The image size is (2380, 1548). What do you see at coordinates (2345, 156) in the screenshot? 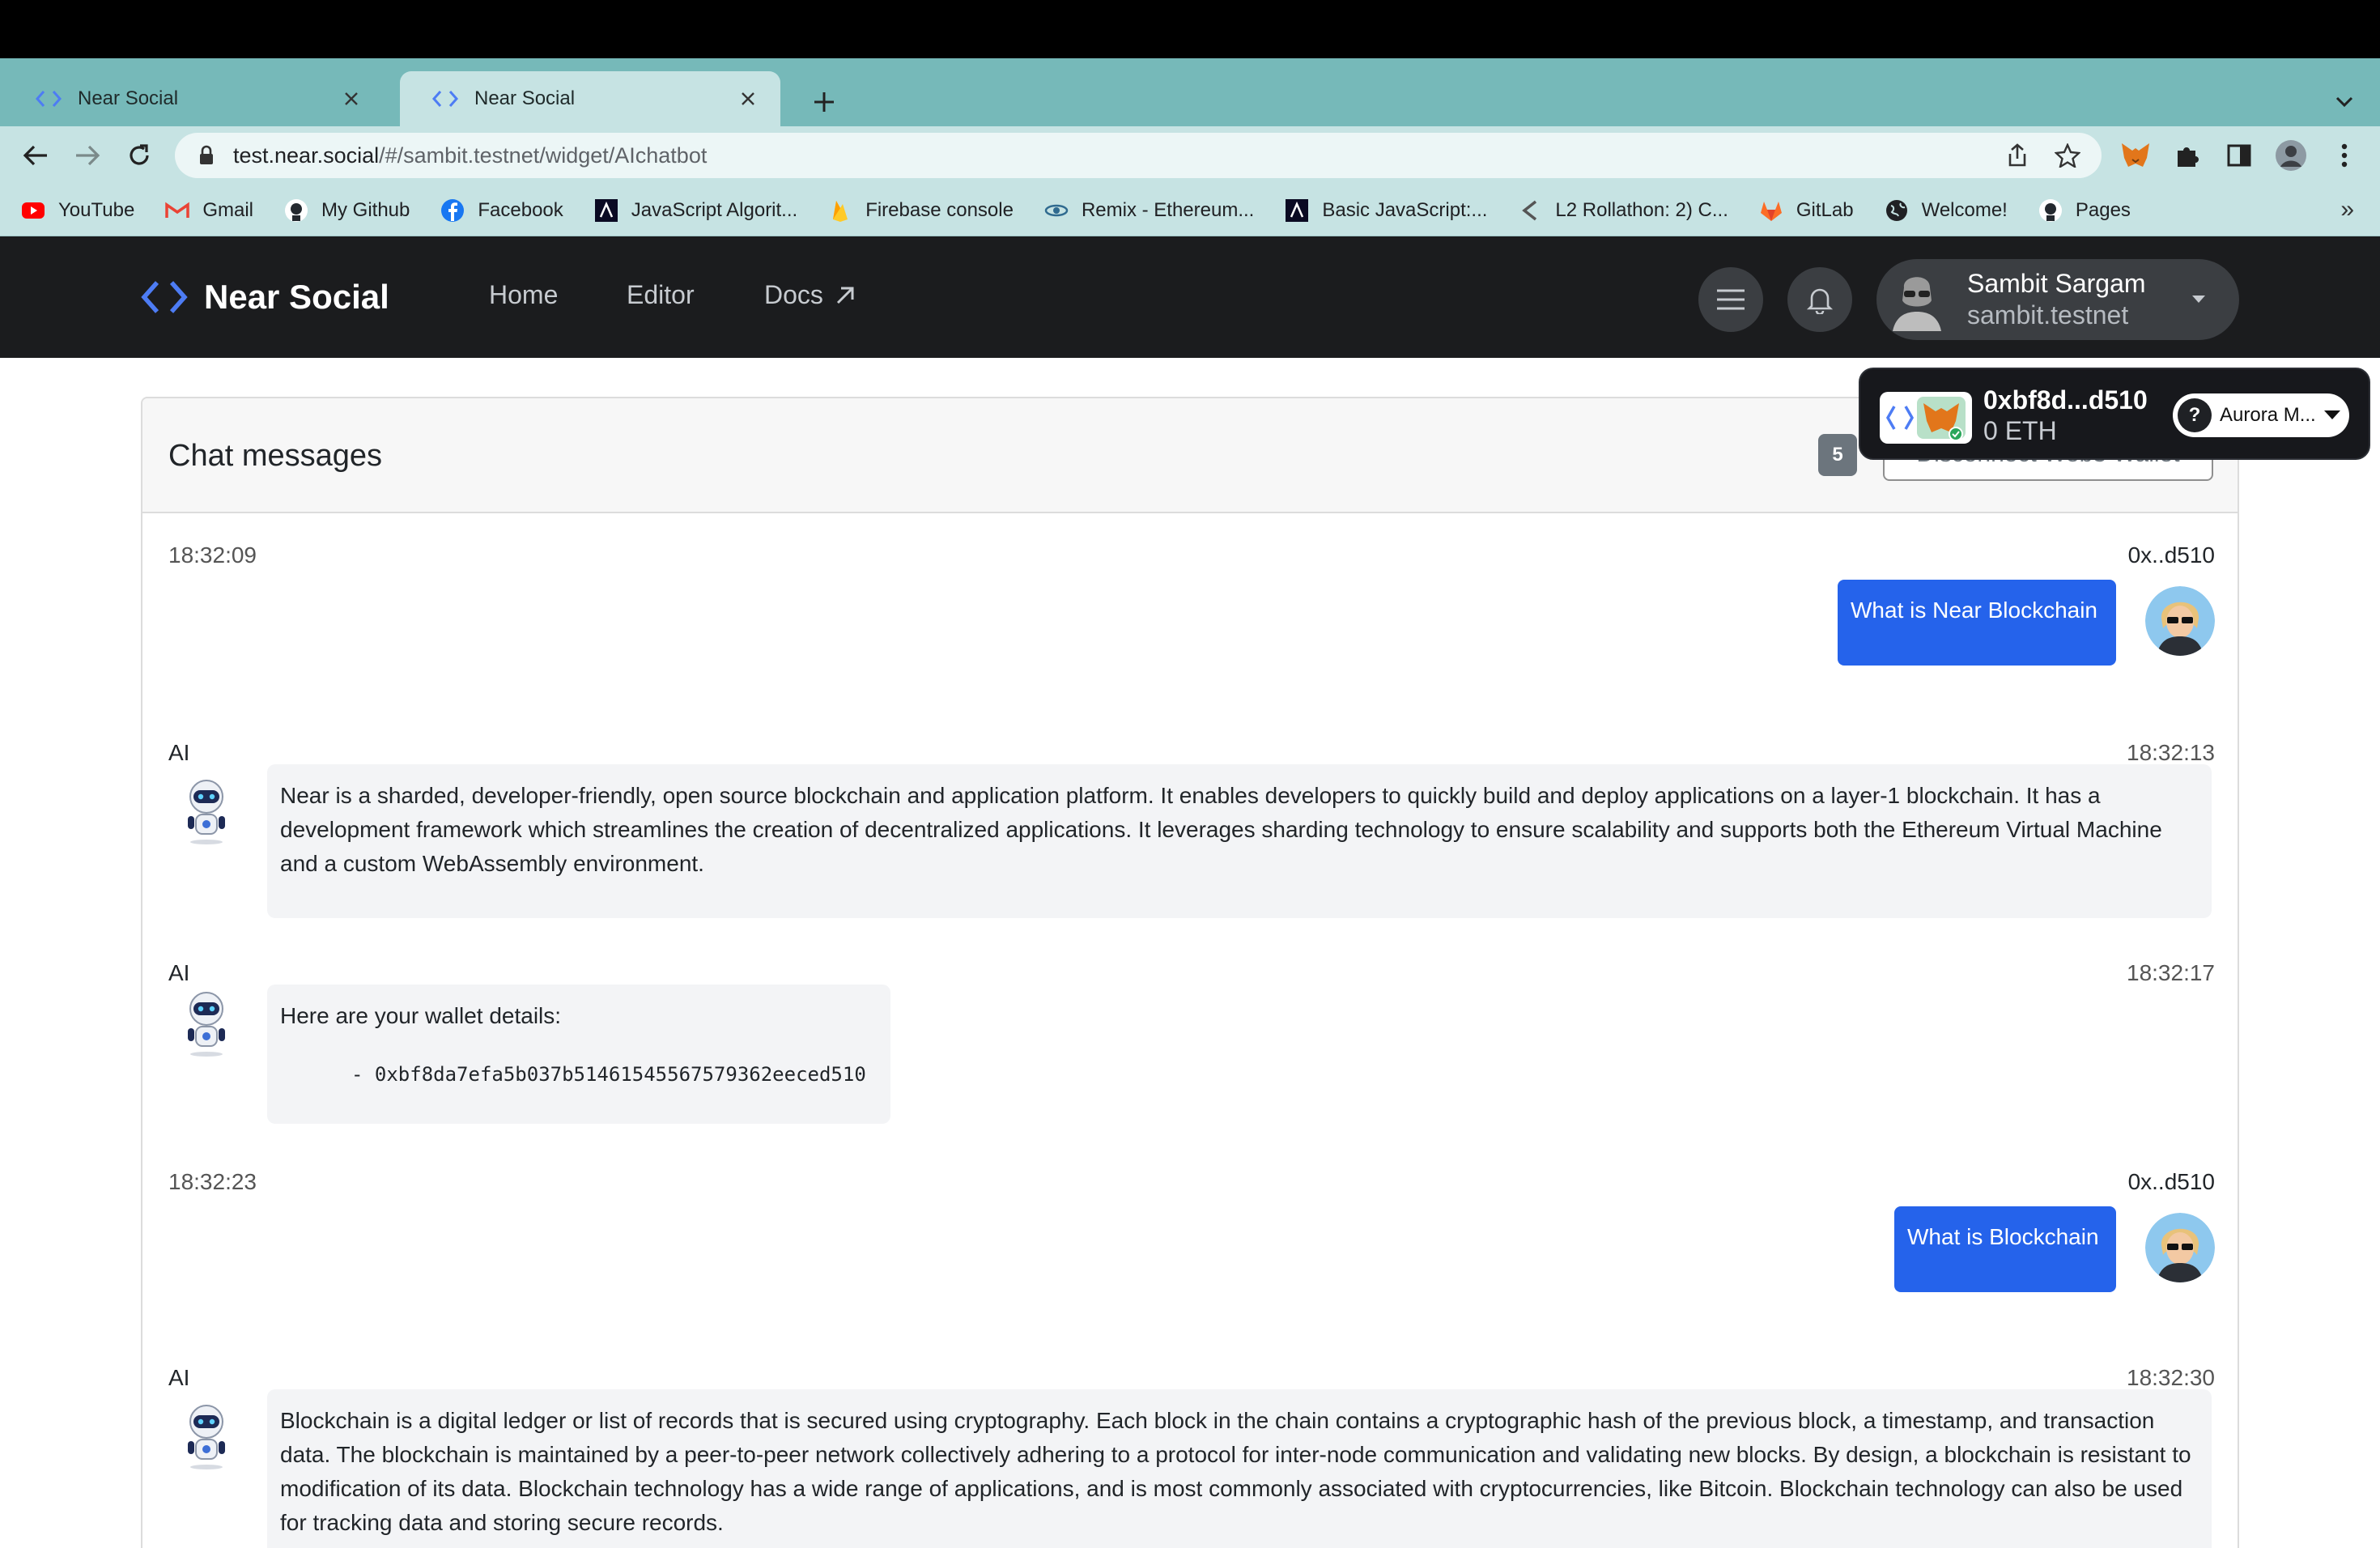
I see `kebab-menu-icon` at bounding box center [2345, 156].